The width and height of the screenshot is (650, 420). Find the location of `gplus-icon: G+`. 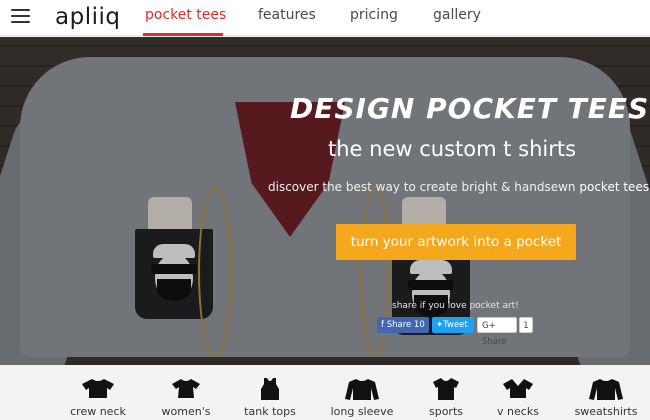

gplus-icon: G+ is located at coordinates (489, 326).